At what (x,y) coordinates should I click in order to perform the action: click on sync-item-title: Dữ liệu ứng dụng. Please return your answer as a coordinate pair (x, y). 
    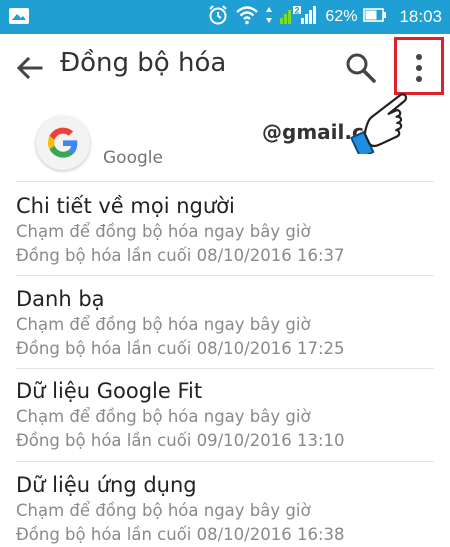
    Looking at the image, I should click on (106, 485).